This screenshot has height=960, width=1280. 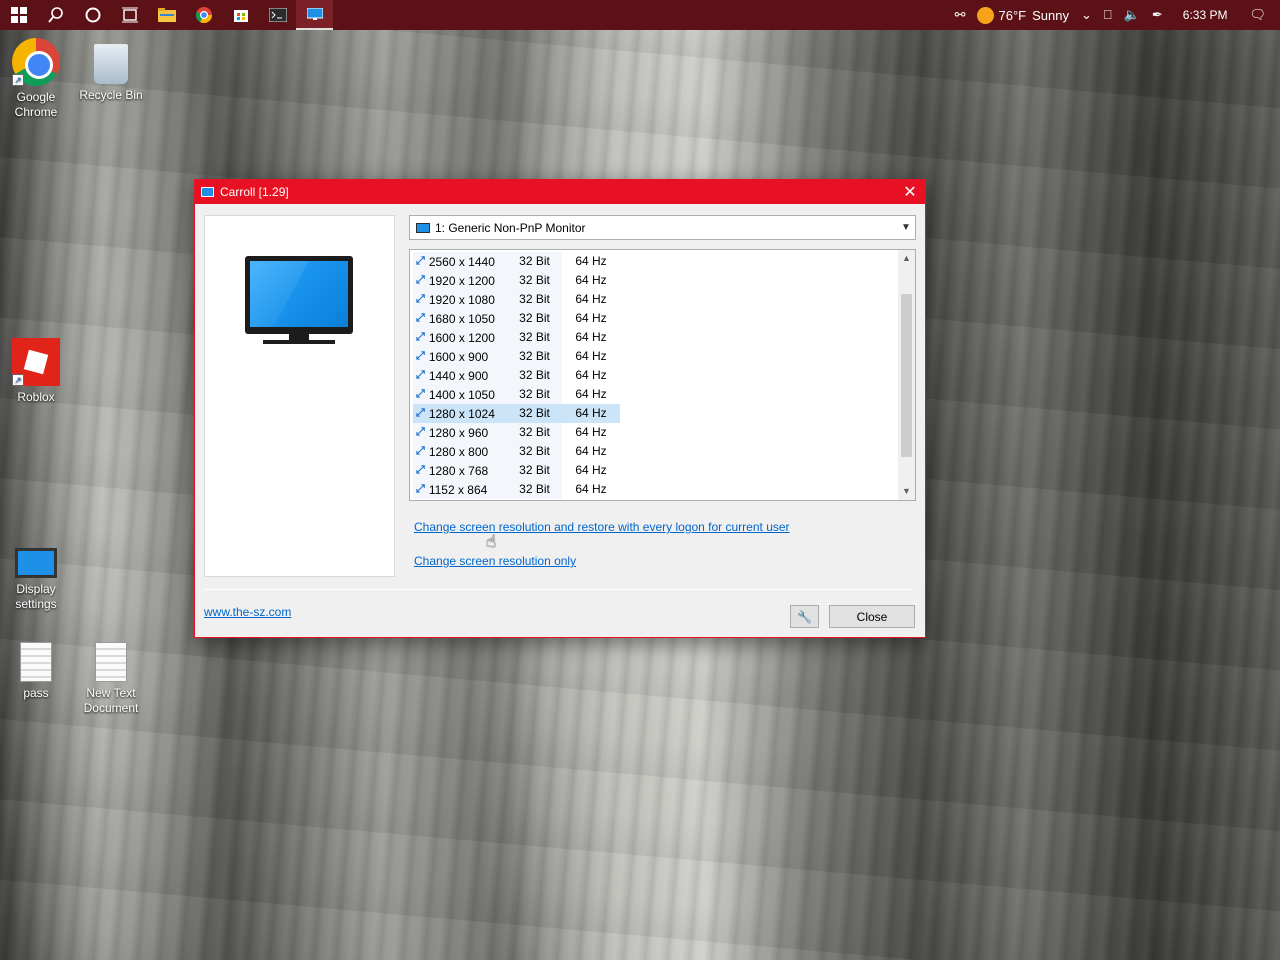 What do you see at coordinates (314, 15) in the screenshot?
I see `carroll-icon` at bounding box center [314, 15].